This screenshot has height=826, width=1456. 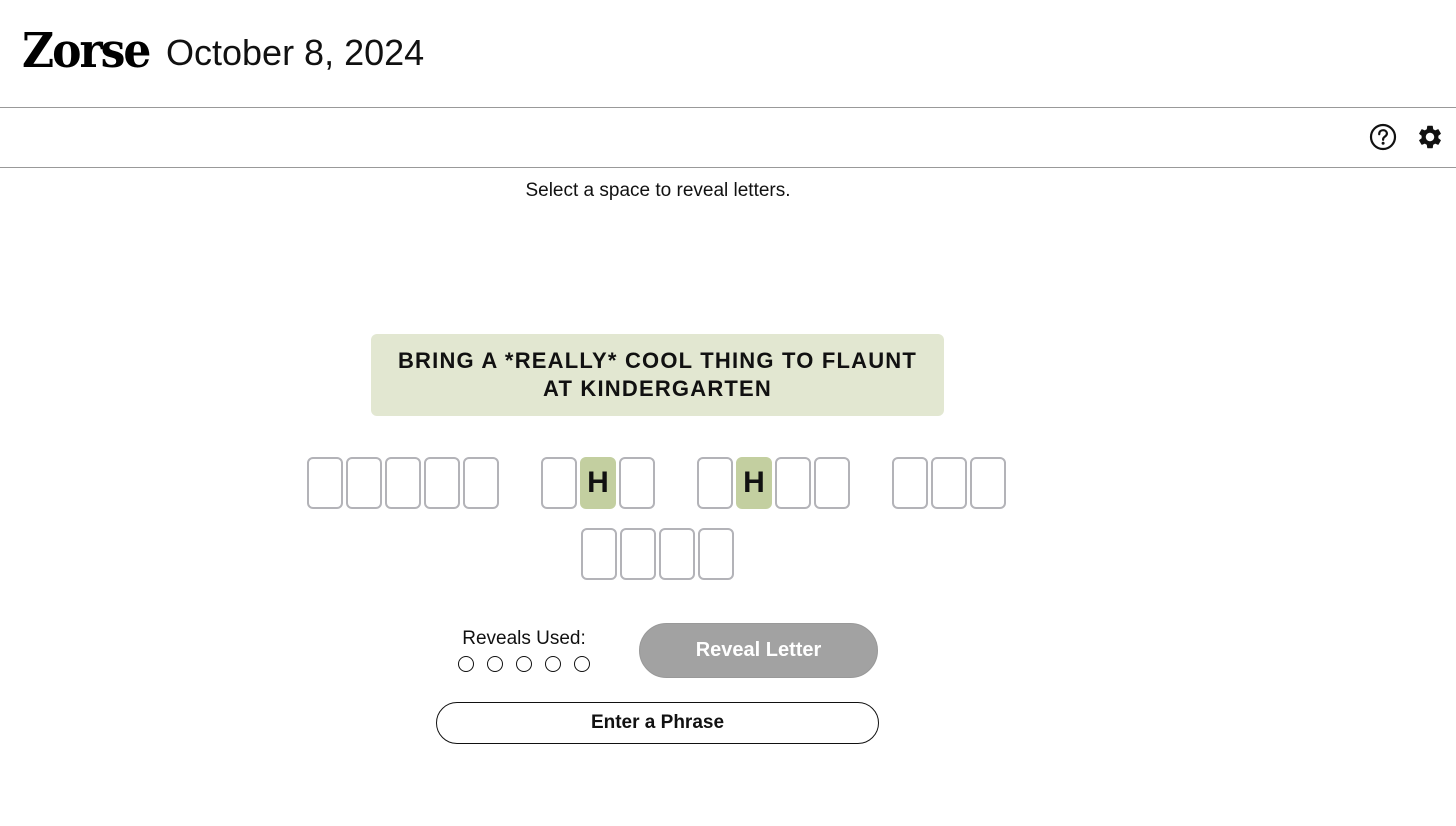 I want to click on settings-button, so click(x=1430, y=137).